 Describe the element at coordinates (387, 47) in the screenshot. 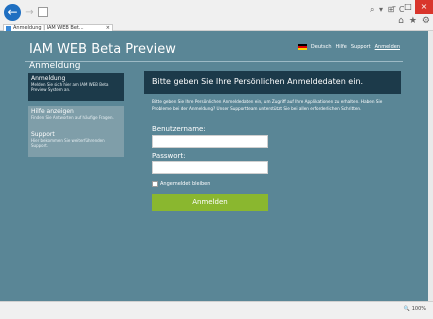

I see `login-link: Anmelden` at that location.